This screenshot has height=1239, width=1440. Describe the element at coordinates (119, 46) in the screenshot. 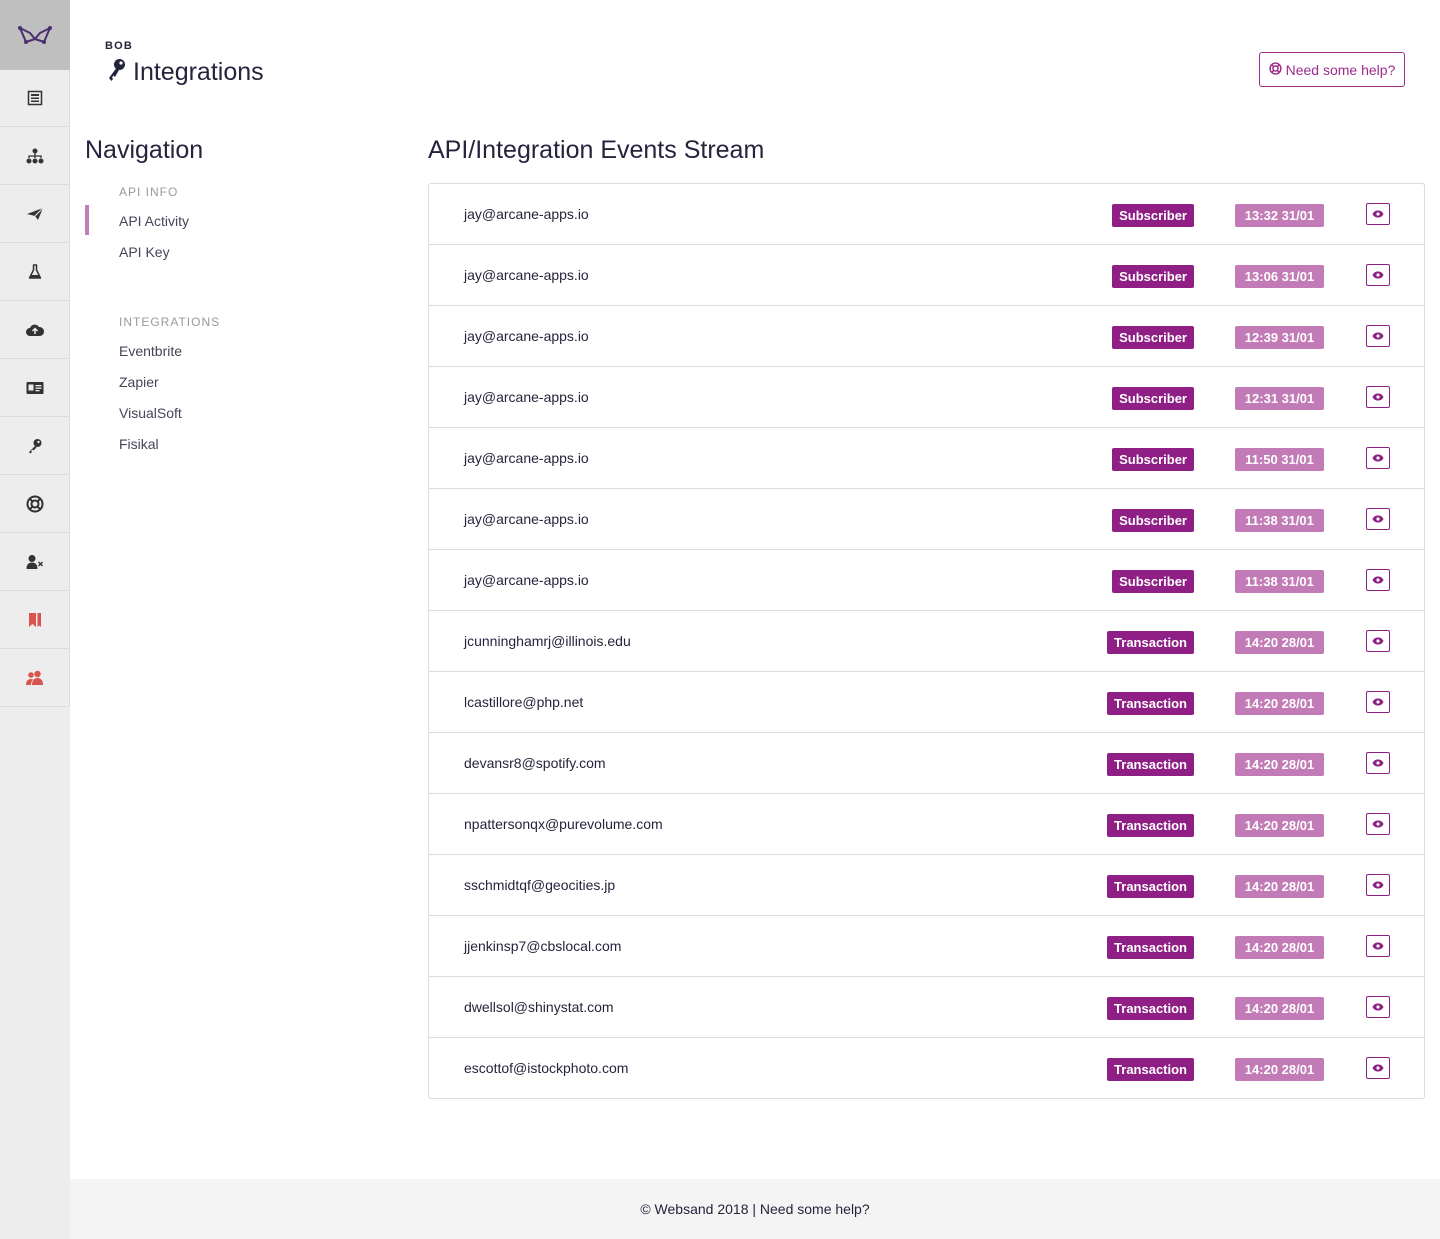

I see `organization-label: BOB` at that location.